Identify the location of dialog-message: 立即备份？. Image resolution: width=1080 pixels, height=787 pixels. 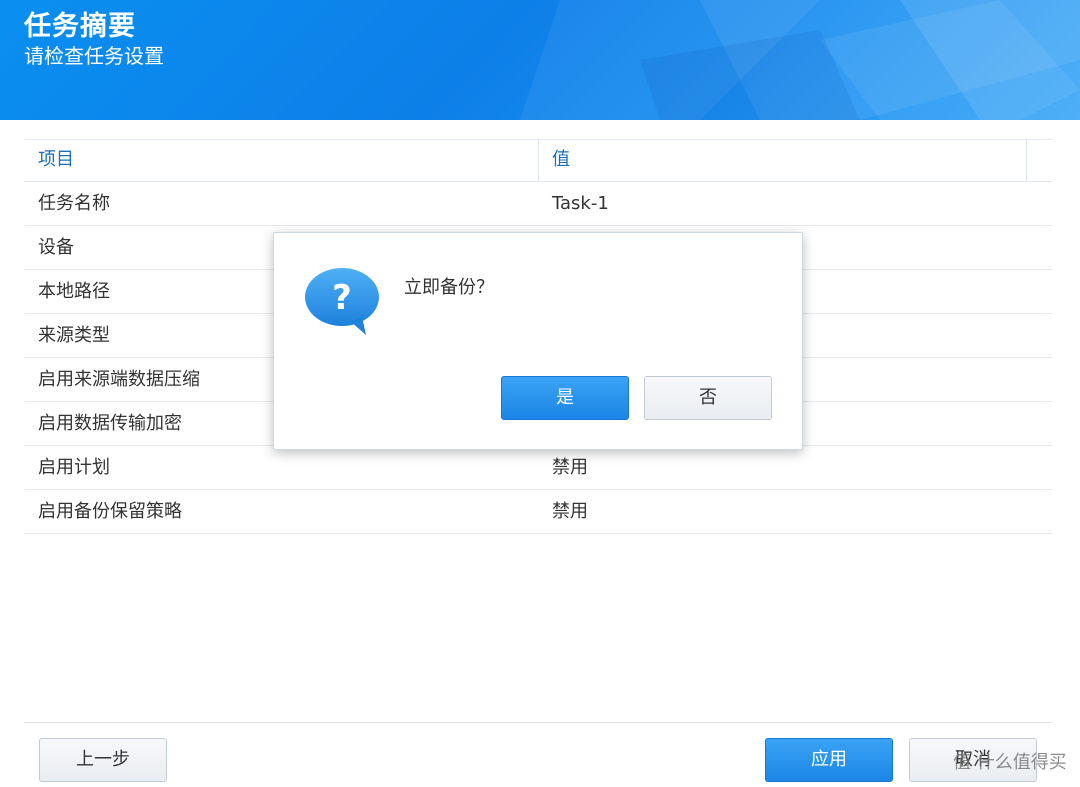
(449, 287).